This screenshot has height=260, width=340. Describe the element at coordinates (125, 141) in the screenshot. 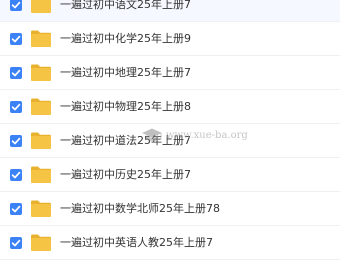

I see `file-name: 一遍过初中道法25年上册7` at that location.